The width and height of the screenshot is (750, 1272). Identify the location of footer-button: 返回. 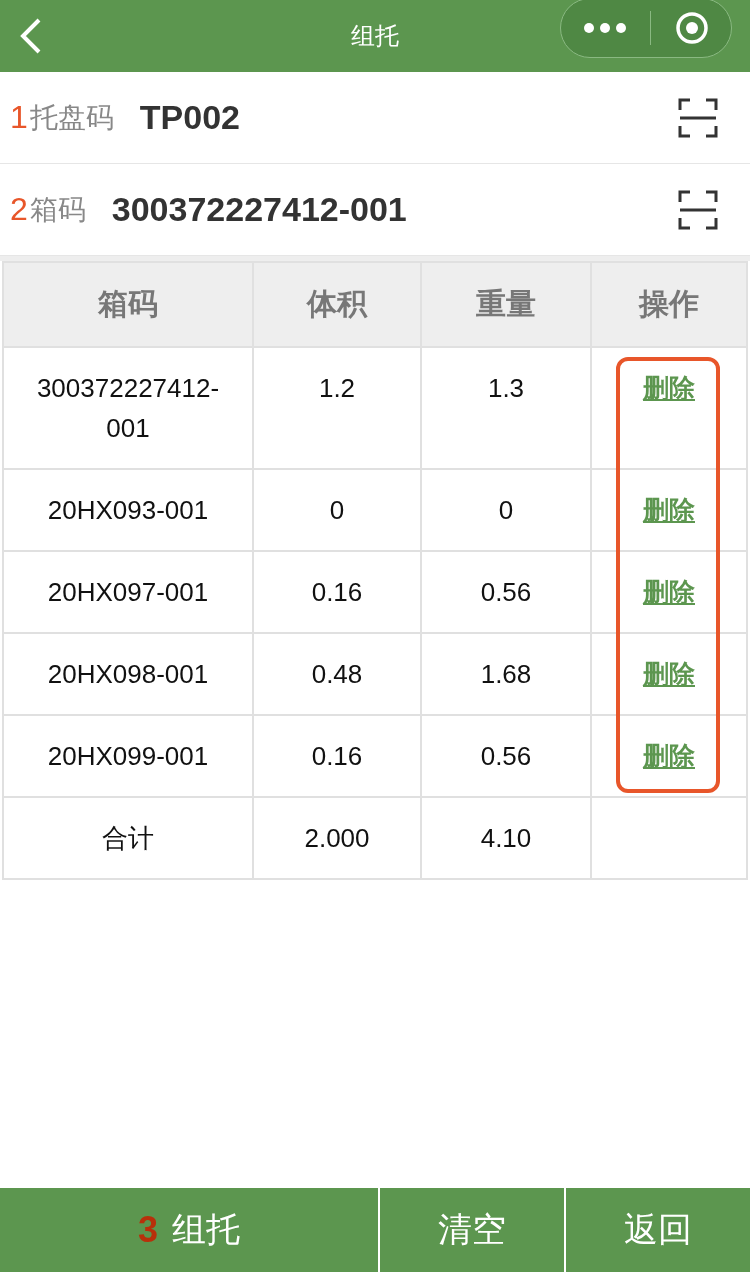
(658, 1230).